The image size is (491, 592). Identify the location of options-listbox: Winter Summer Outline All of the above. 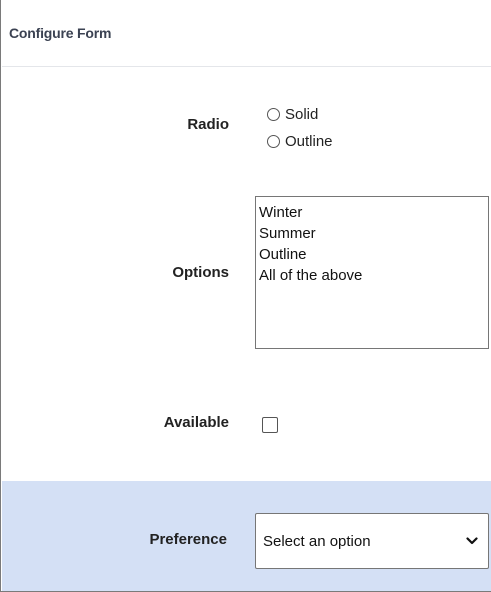
(372, 272).